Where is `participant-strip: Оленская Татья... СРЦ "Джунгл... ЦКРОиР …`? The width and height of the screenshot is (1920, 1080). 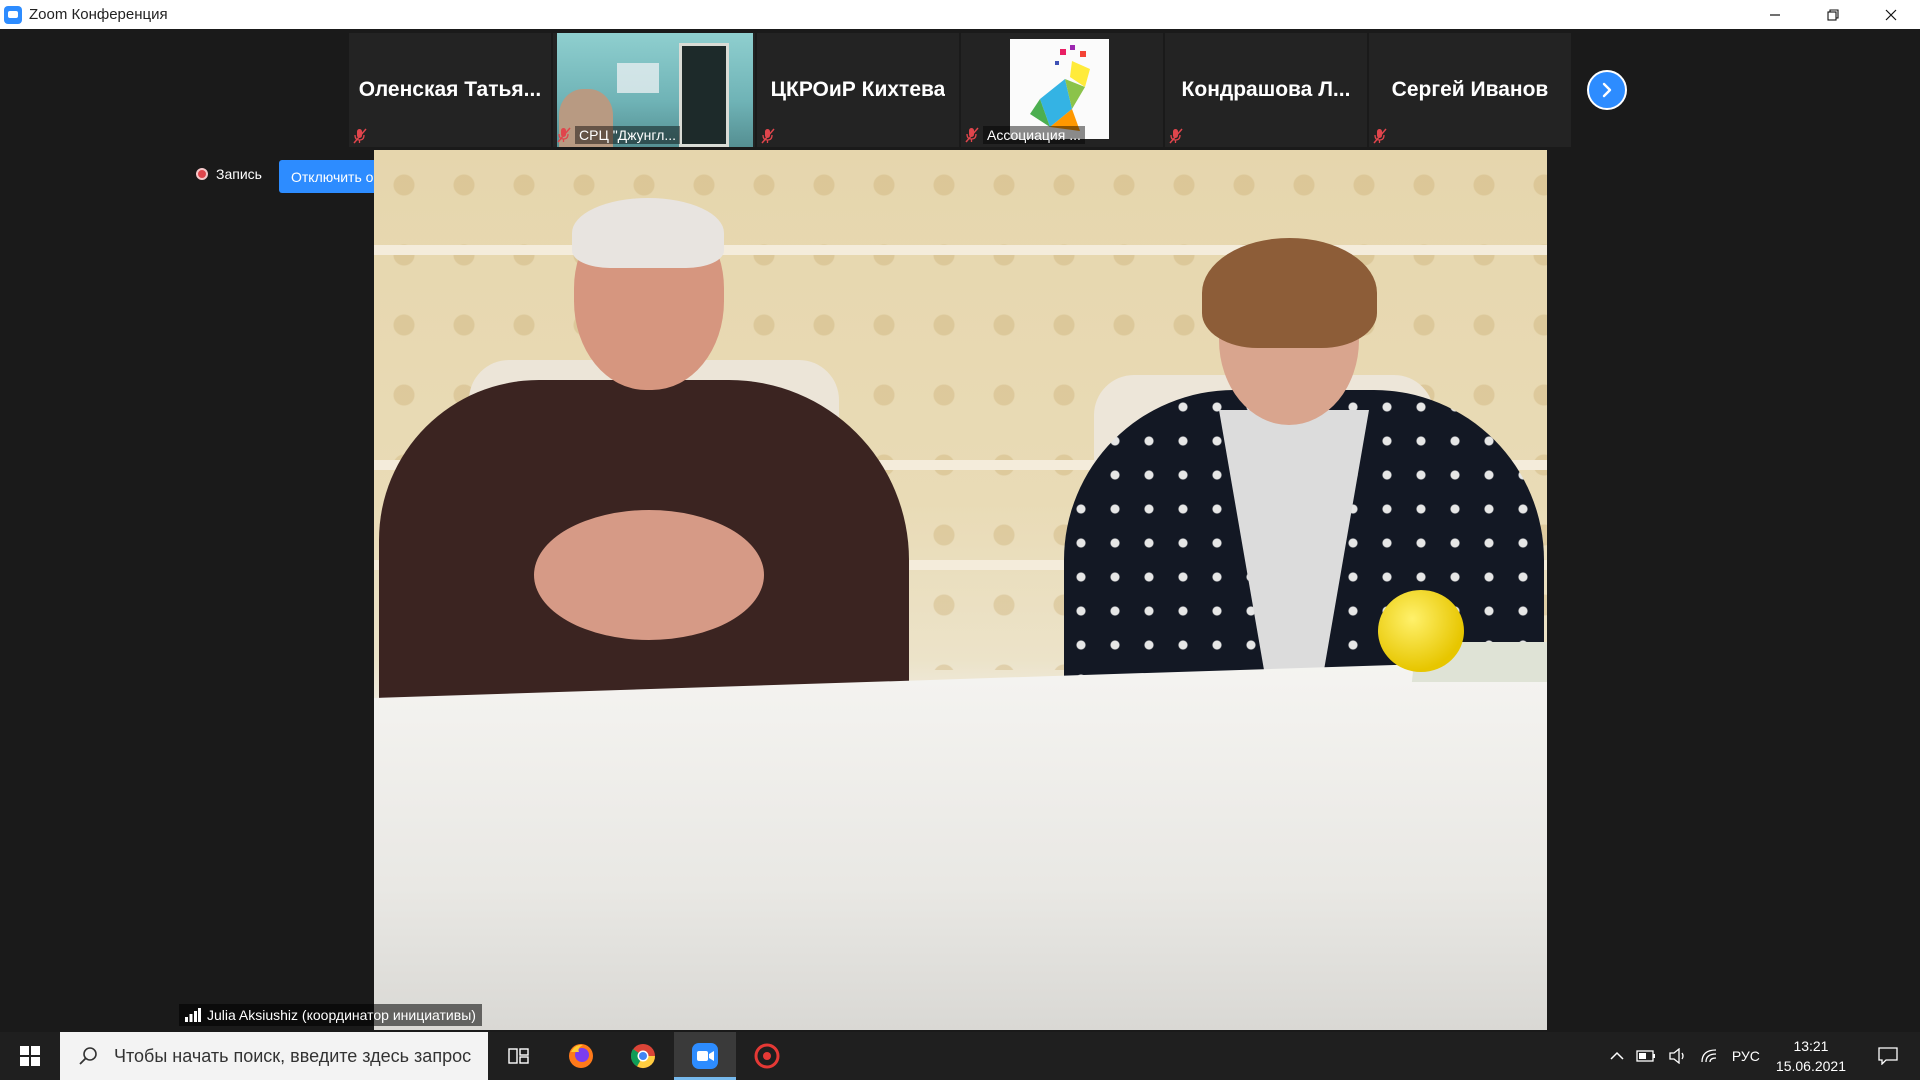
participant-strip: Оленская Татья... СРЦ "Джунгл... ЦКРОиР … is located at coordinates (960, 90).